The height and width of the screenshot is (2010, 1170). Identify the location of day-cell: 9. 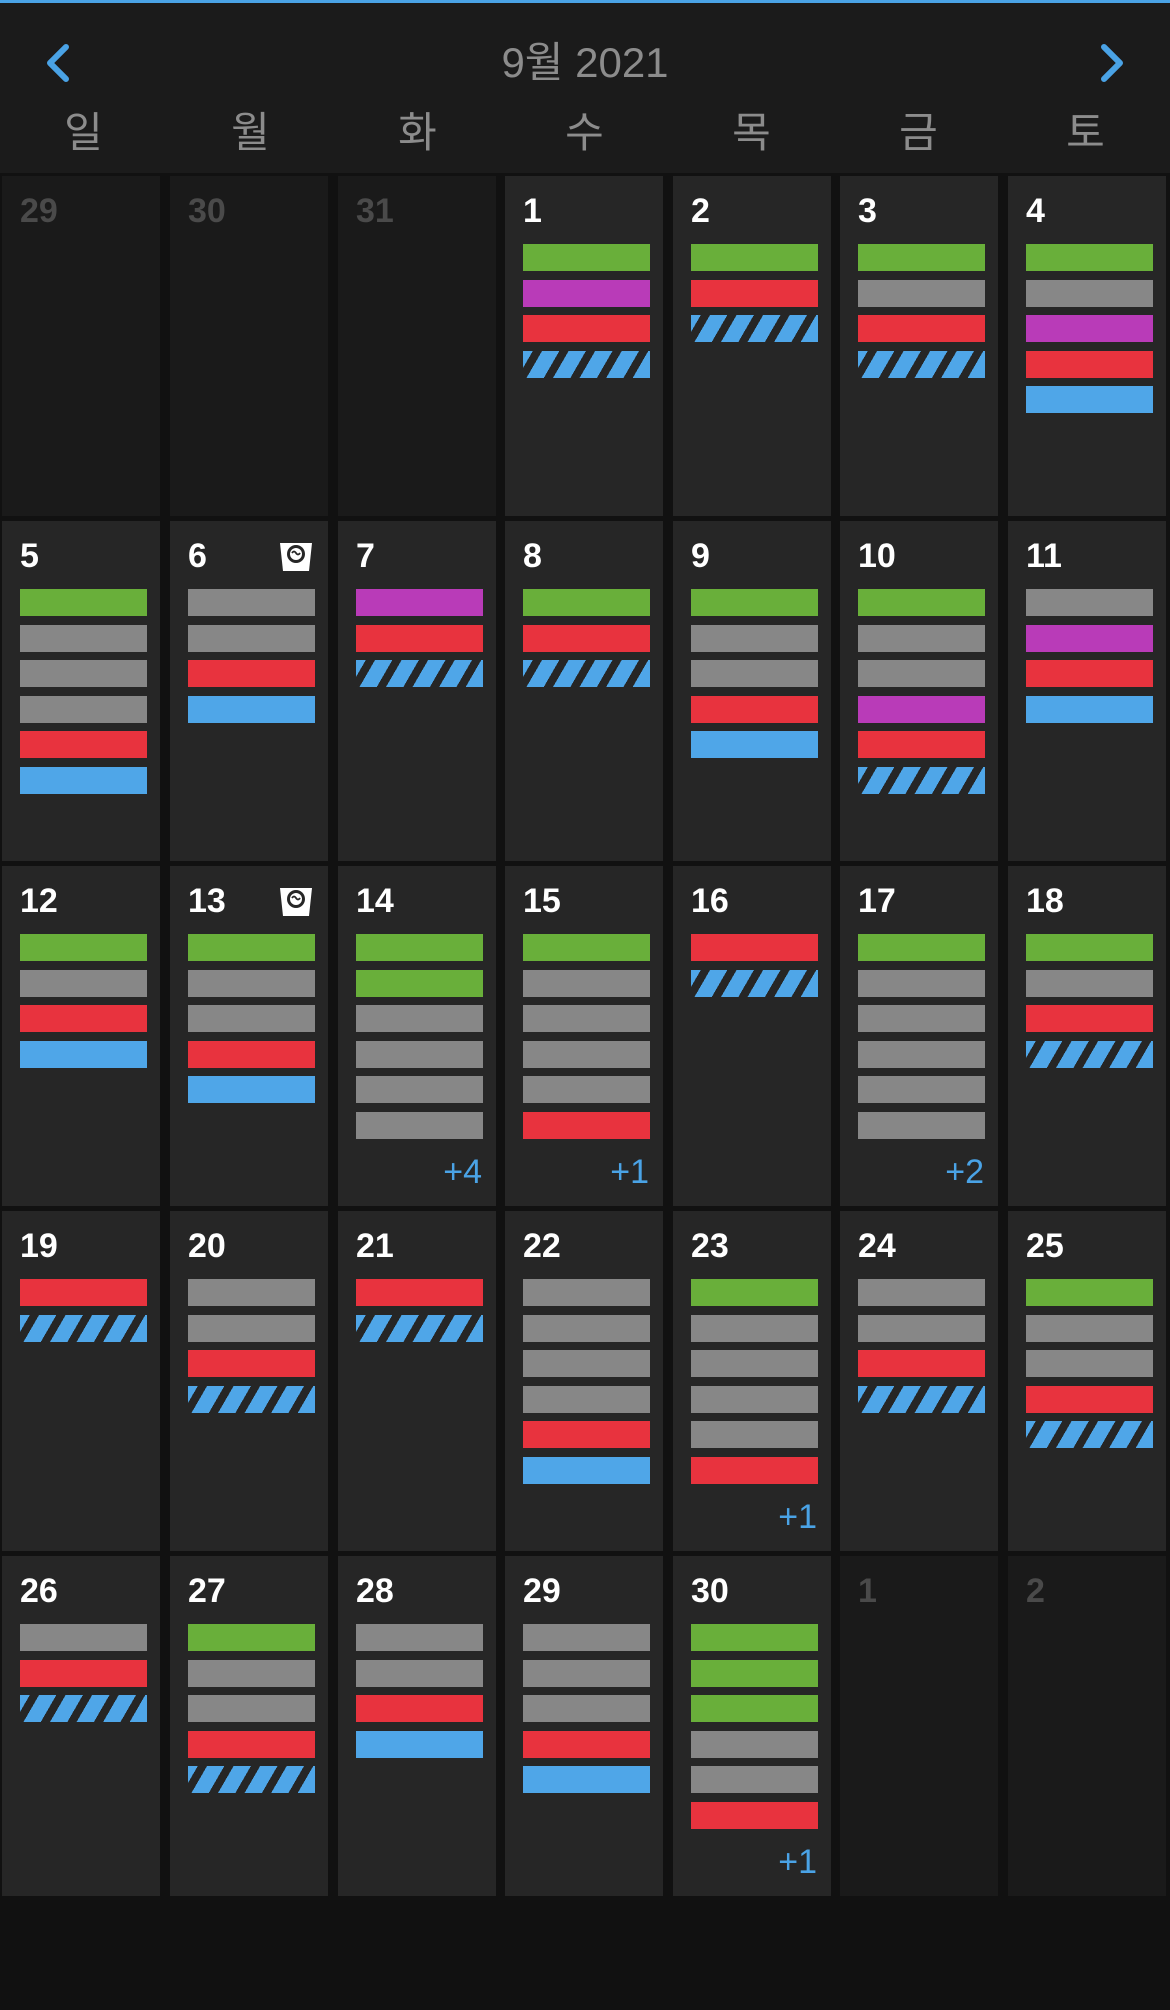
(752, 691).